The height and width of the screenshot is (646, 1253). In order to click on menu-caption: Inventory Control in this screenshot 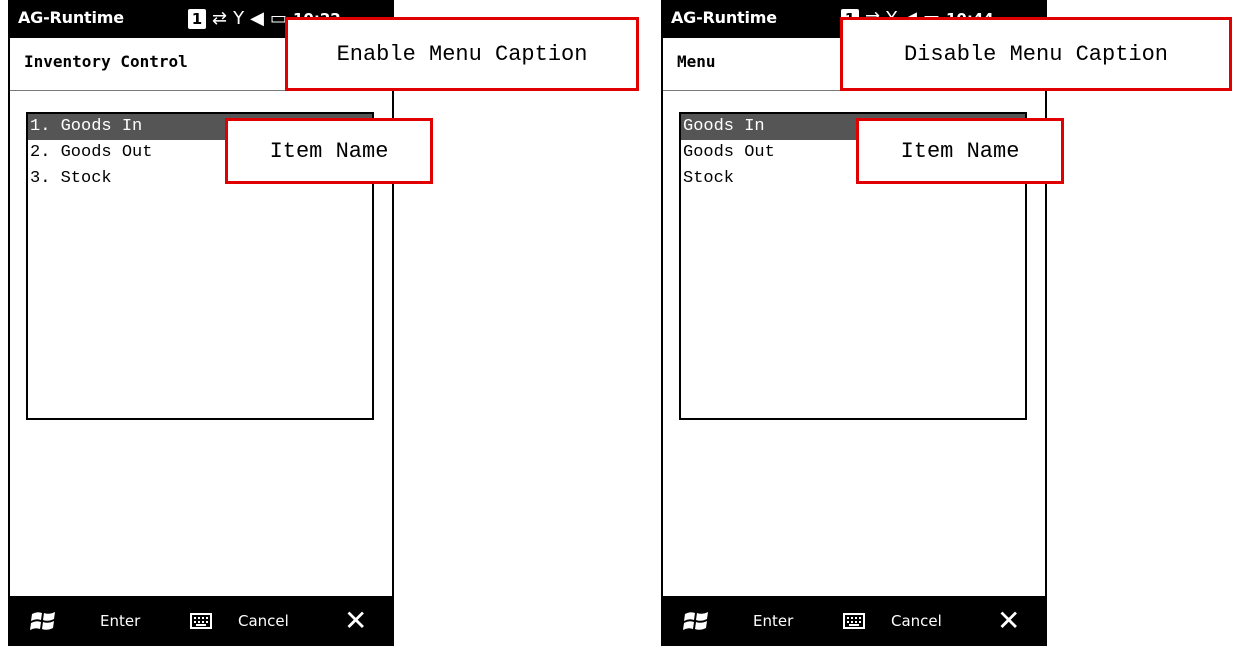, I will do `click(106, 61)`.